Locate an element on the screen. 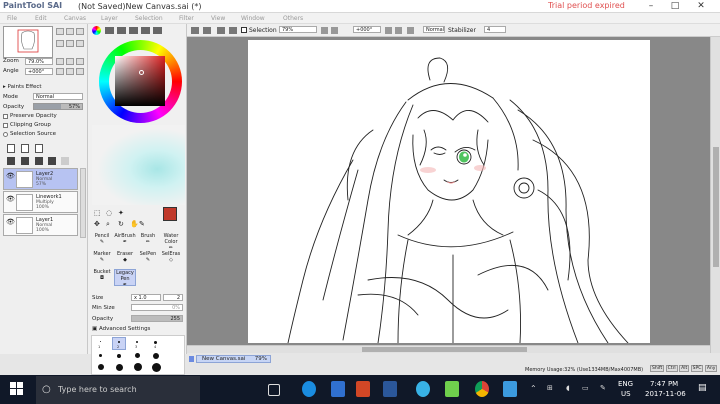 This screenshot has height=404, width=720. move-icon: ✥ is located at coordinates (97, 224).